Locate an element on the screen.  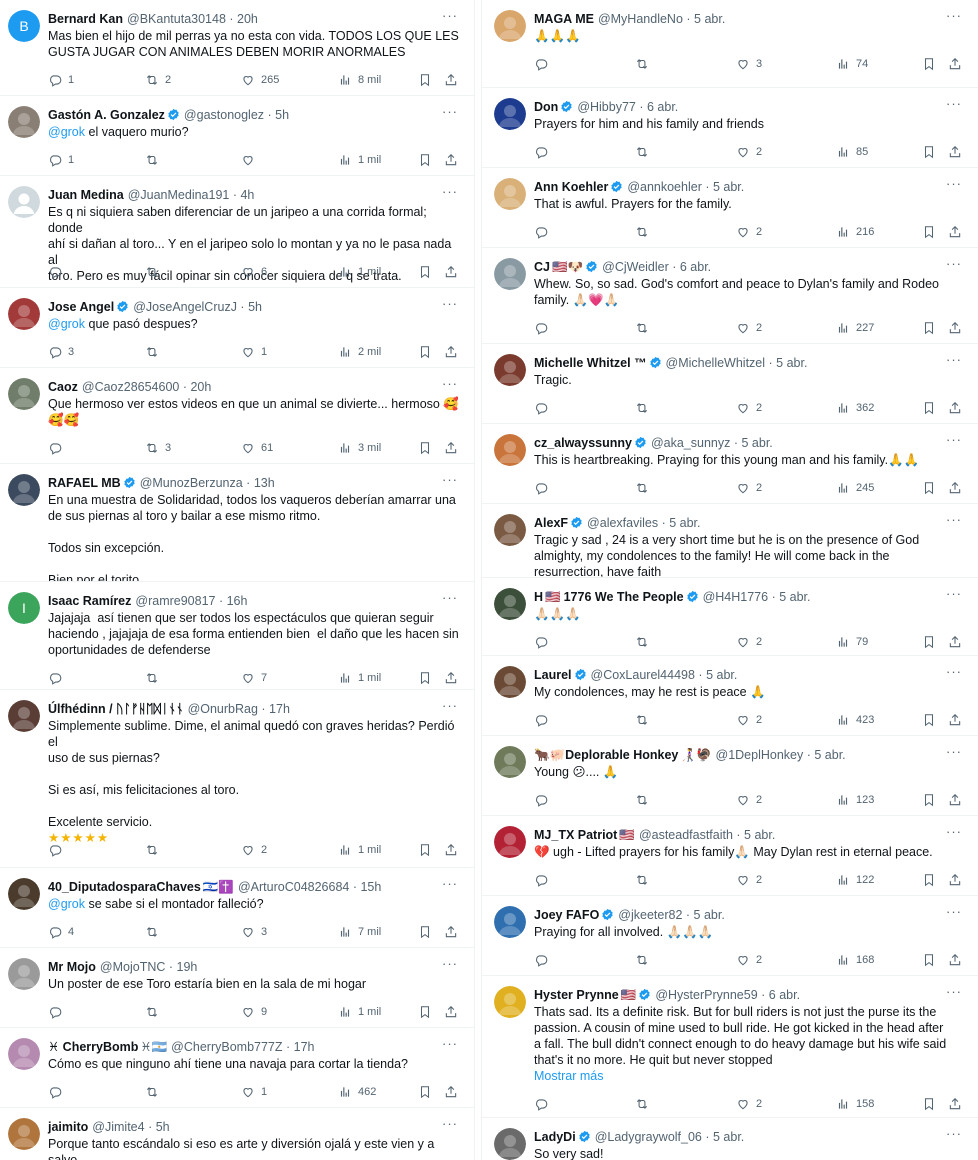
user-handle: @JoseAngelCruzJ is located at coordinates (185, 307).